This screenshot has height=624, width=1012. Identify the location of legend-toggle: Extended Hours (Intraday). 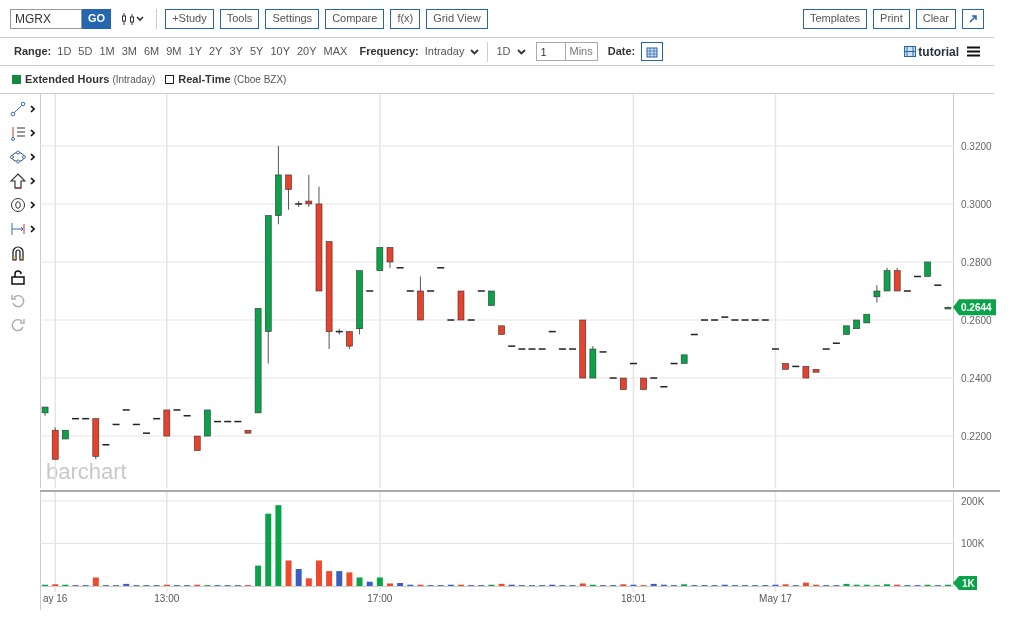
(84, 79).